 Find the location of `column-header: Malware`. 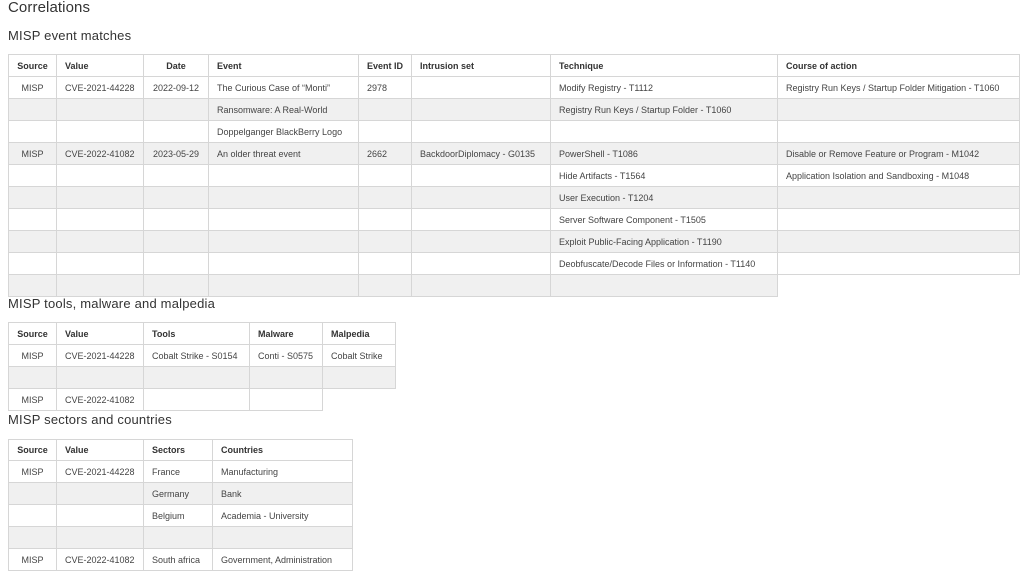

column-header: Malware is located at coordinates (286, 333).